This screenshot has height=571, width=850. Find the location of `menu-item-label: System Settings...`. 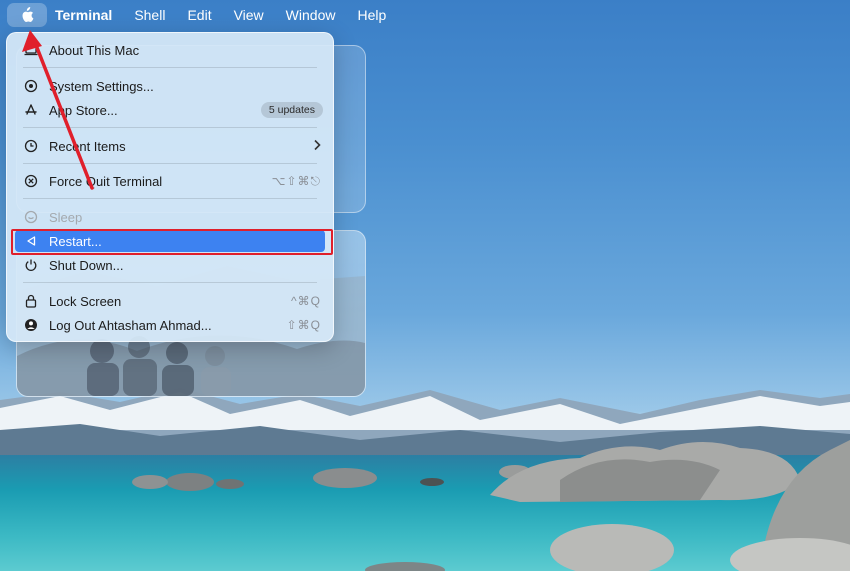

menu-item-label: System Settings... is located at coordinates (101, 86).